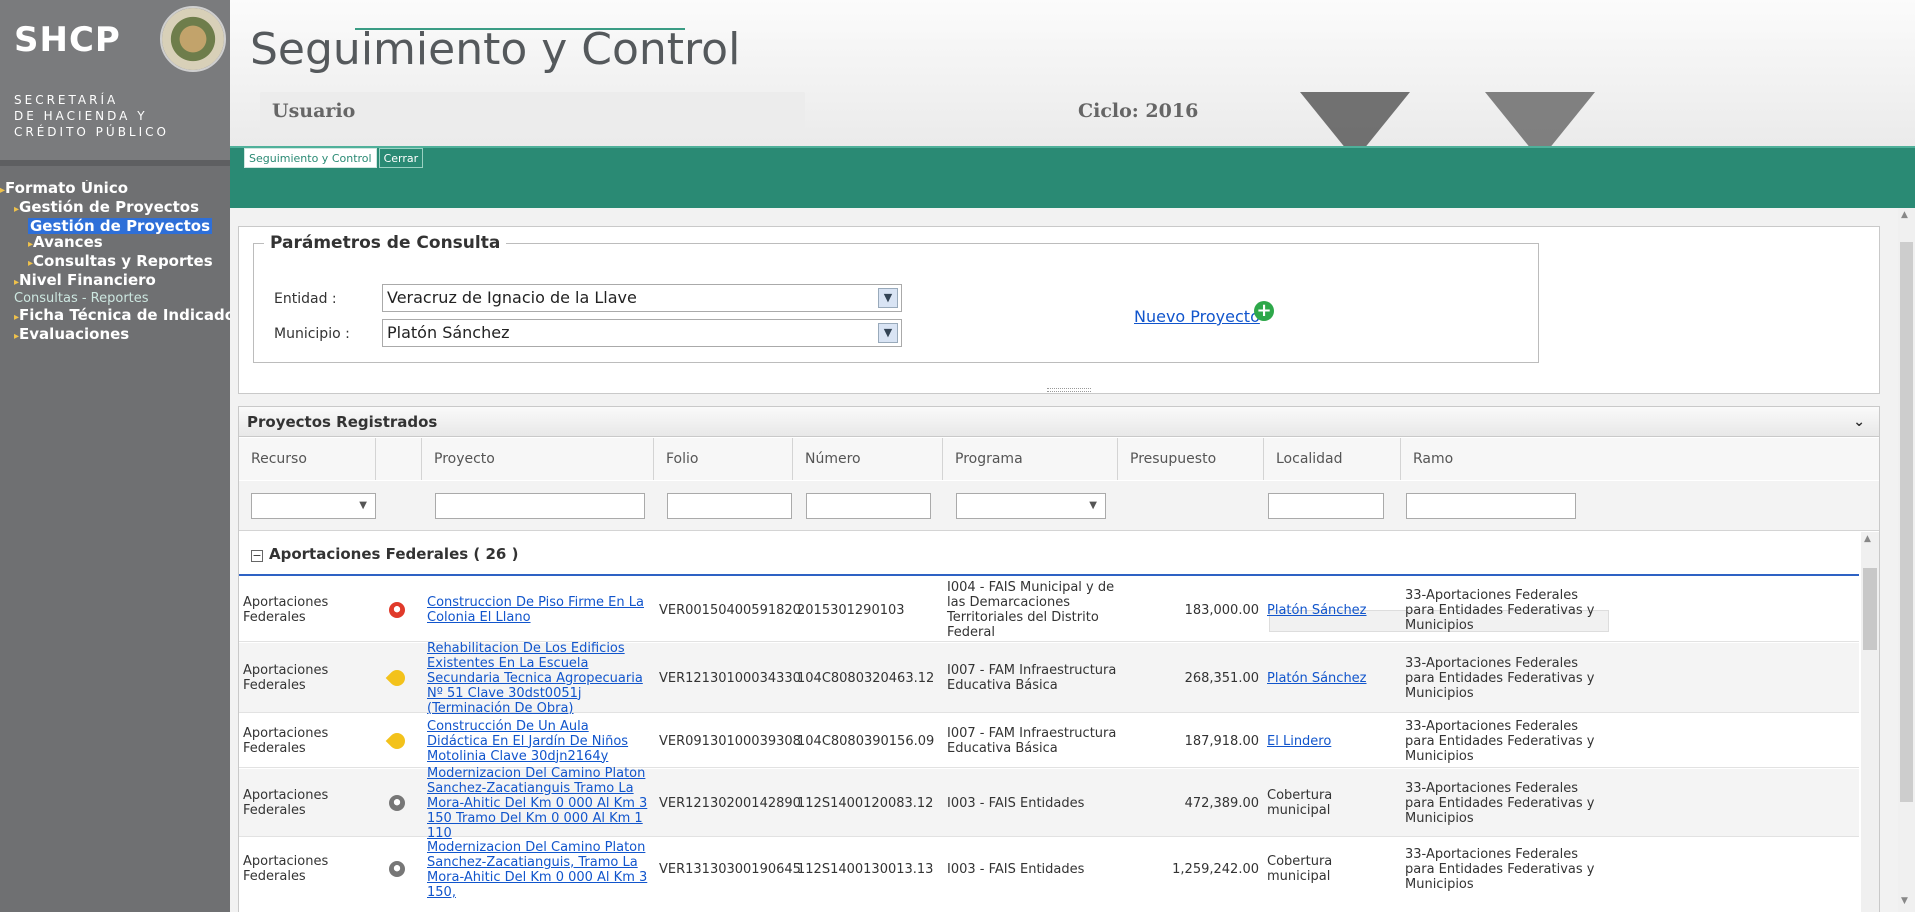 This screenshot has height=912, width=1915. What do you see at coordinates (1191, 459) in the screenshot?
I see `column-header-presupuesto: Presupuesto` at bounding box center [1191, 459].